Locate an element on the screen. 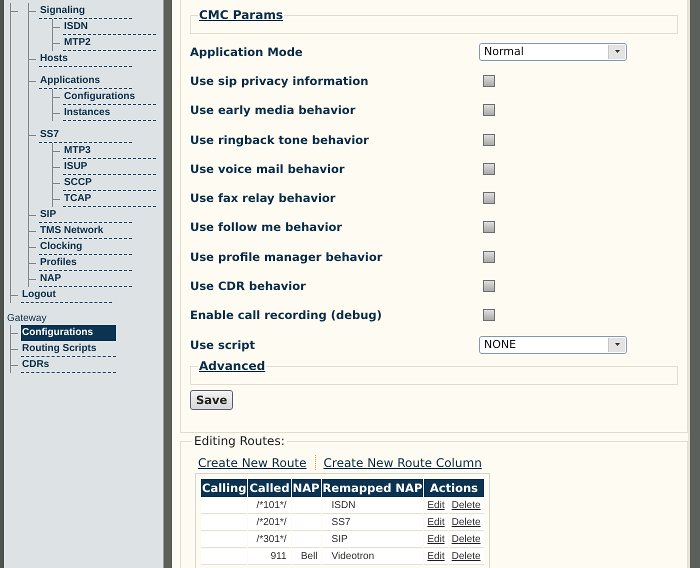 The width and height of the screenshot is (700, 568). nav-link: Signaling is located at coordinates (85, 11).